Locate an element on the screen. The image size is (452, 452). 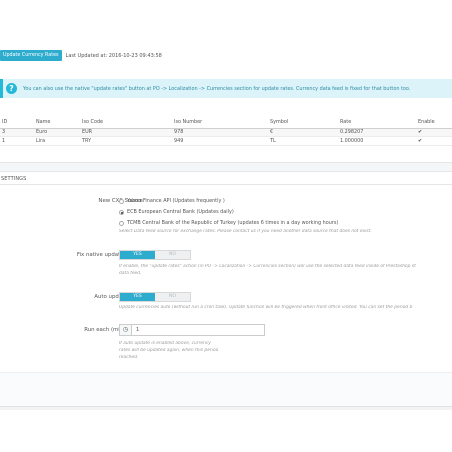
fix-native-toggle: YES NO is located at coordinates (155, 255).